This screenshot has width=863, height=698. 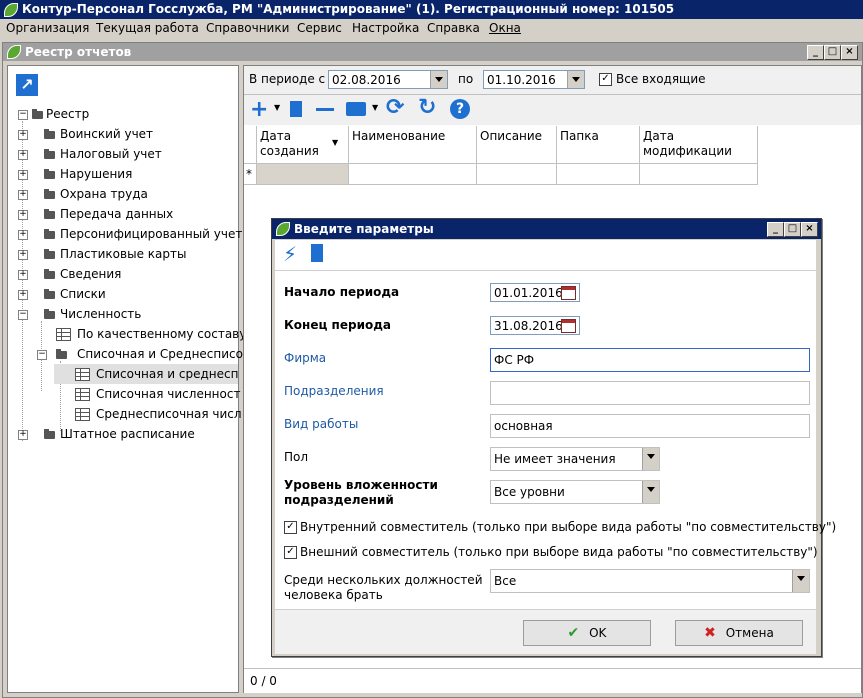 What do you see at coordinates (552, 110) in the screenshot?
I see `toolbar: + ▼ ▼ ⟳ ↻ ?` at bounding box center [552, 110].